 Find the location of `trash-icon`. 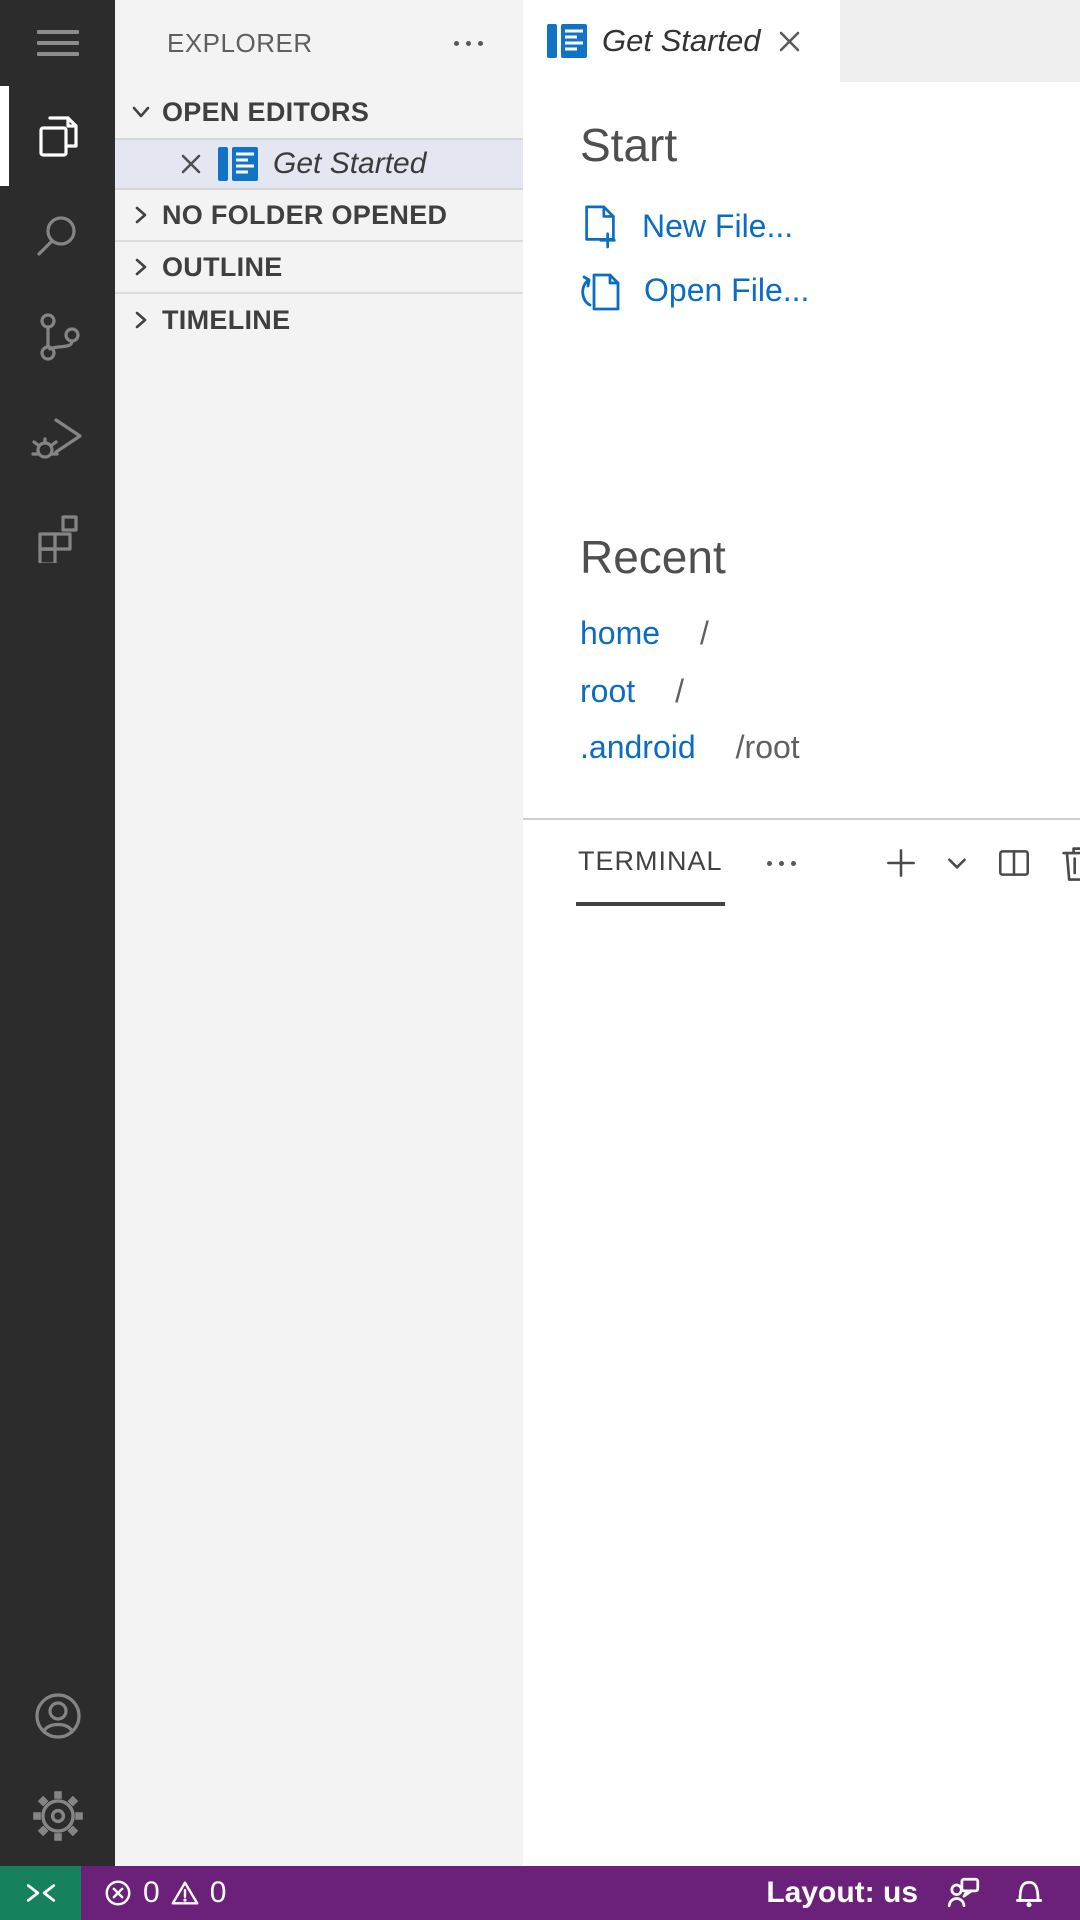

trash-icon is located at coordinates (1069, 863).